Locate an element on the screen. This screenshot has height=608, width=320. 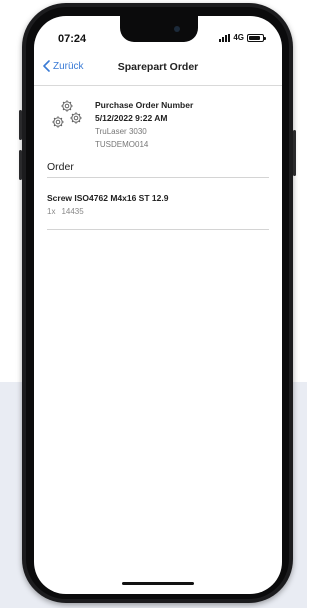
order-reference: TUSDEMO014 is located at coordinates (122, 144).